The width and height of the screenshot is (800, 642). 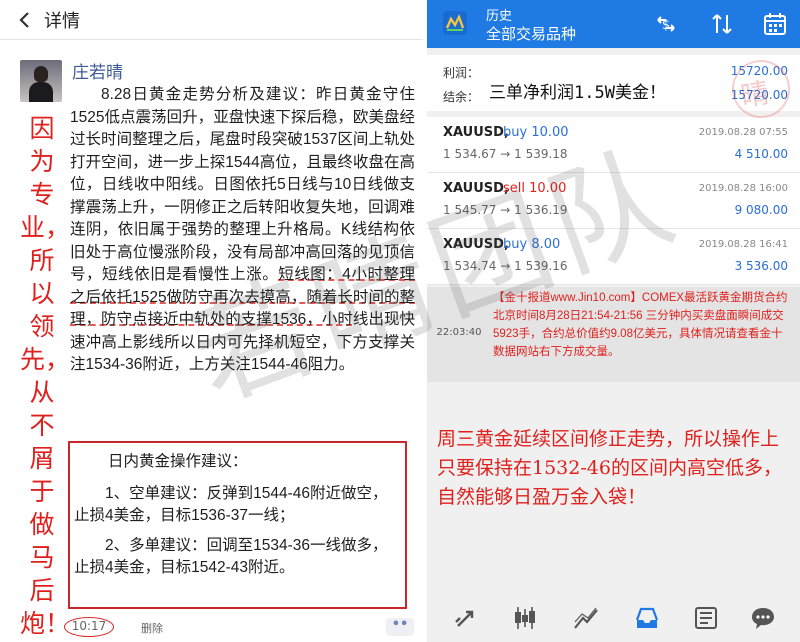 What do you see at coordinates (613, 618) in the screenshot?
I see `bottom-nav` at bounding box center [613, 618].